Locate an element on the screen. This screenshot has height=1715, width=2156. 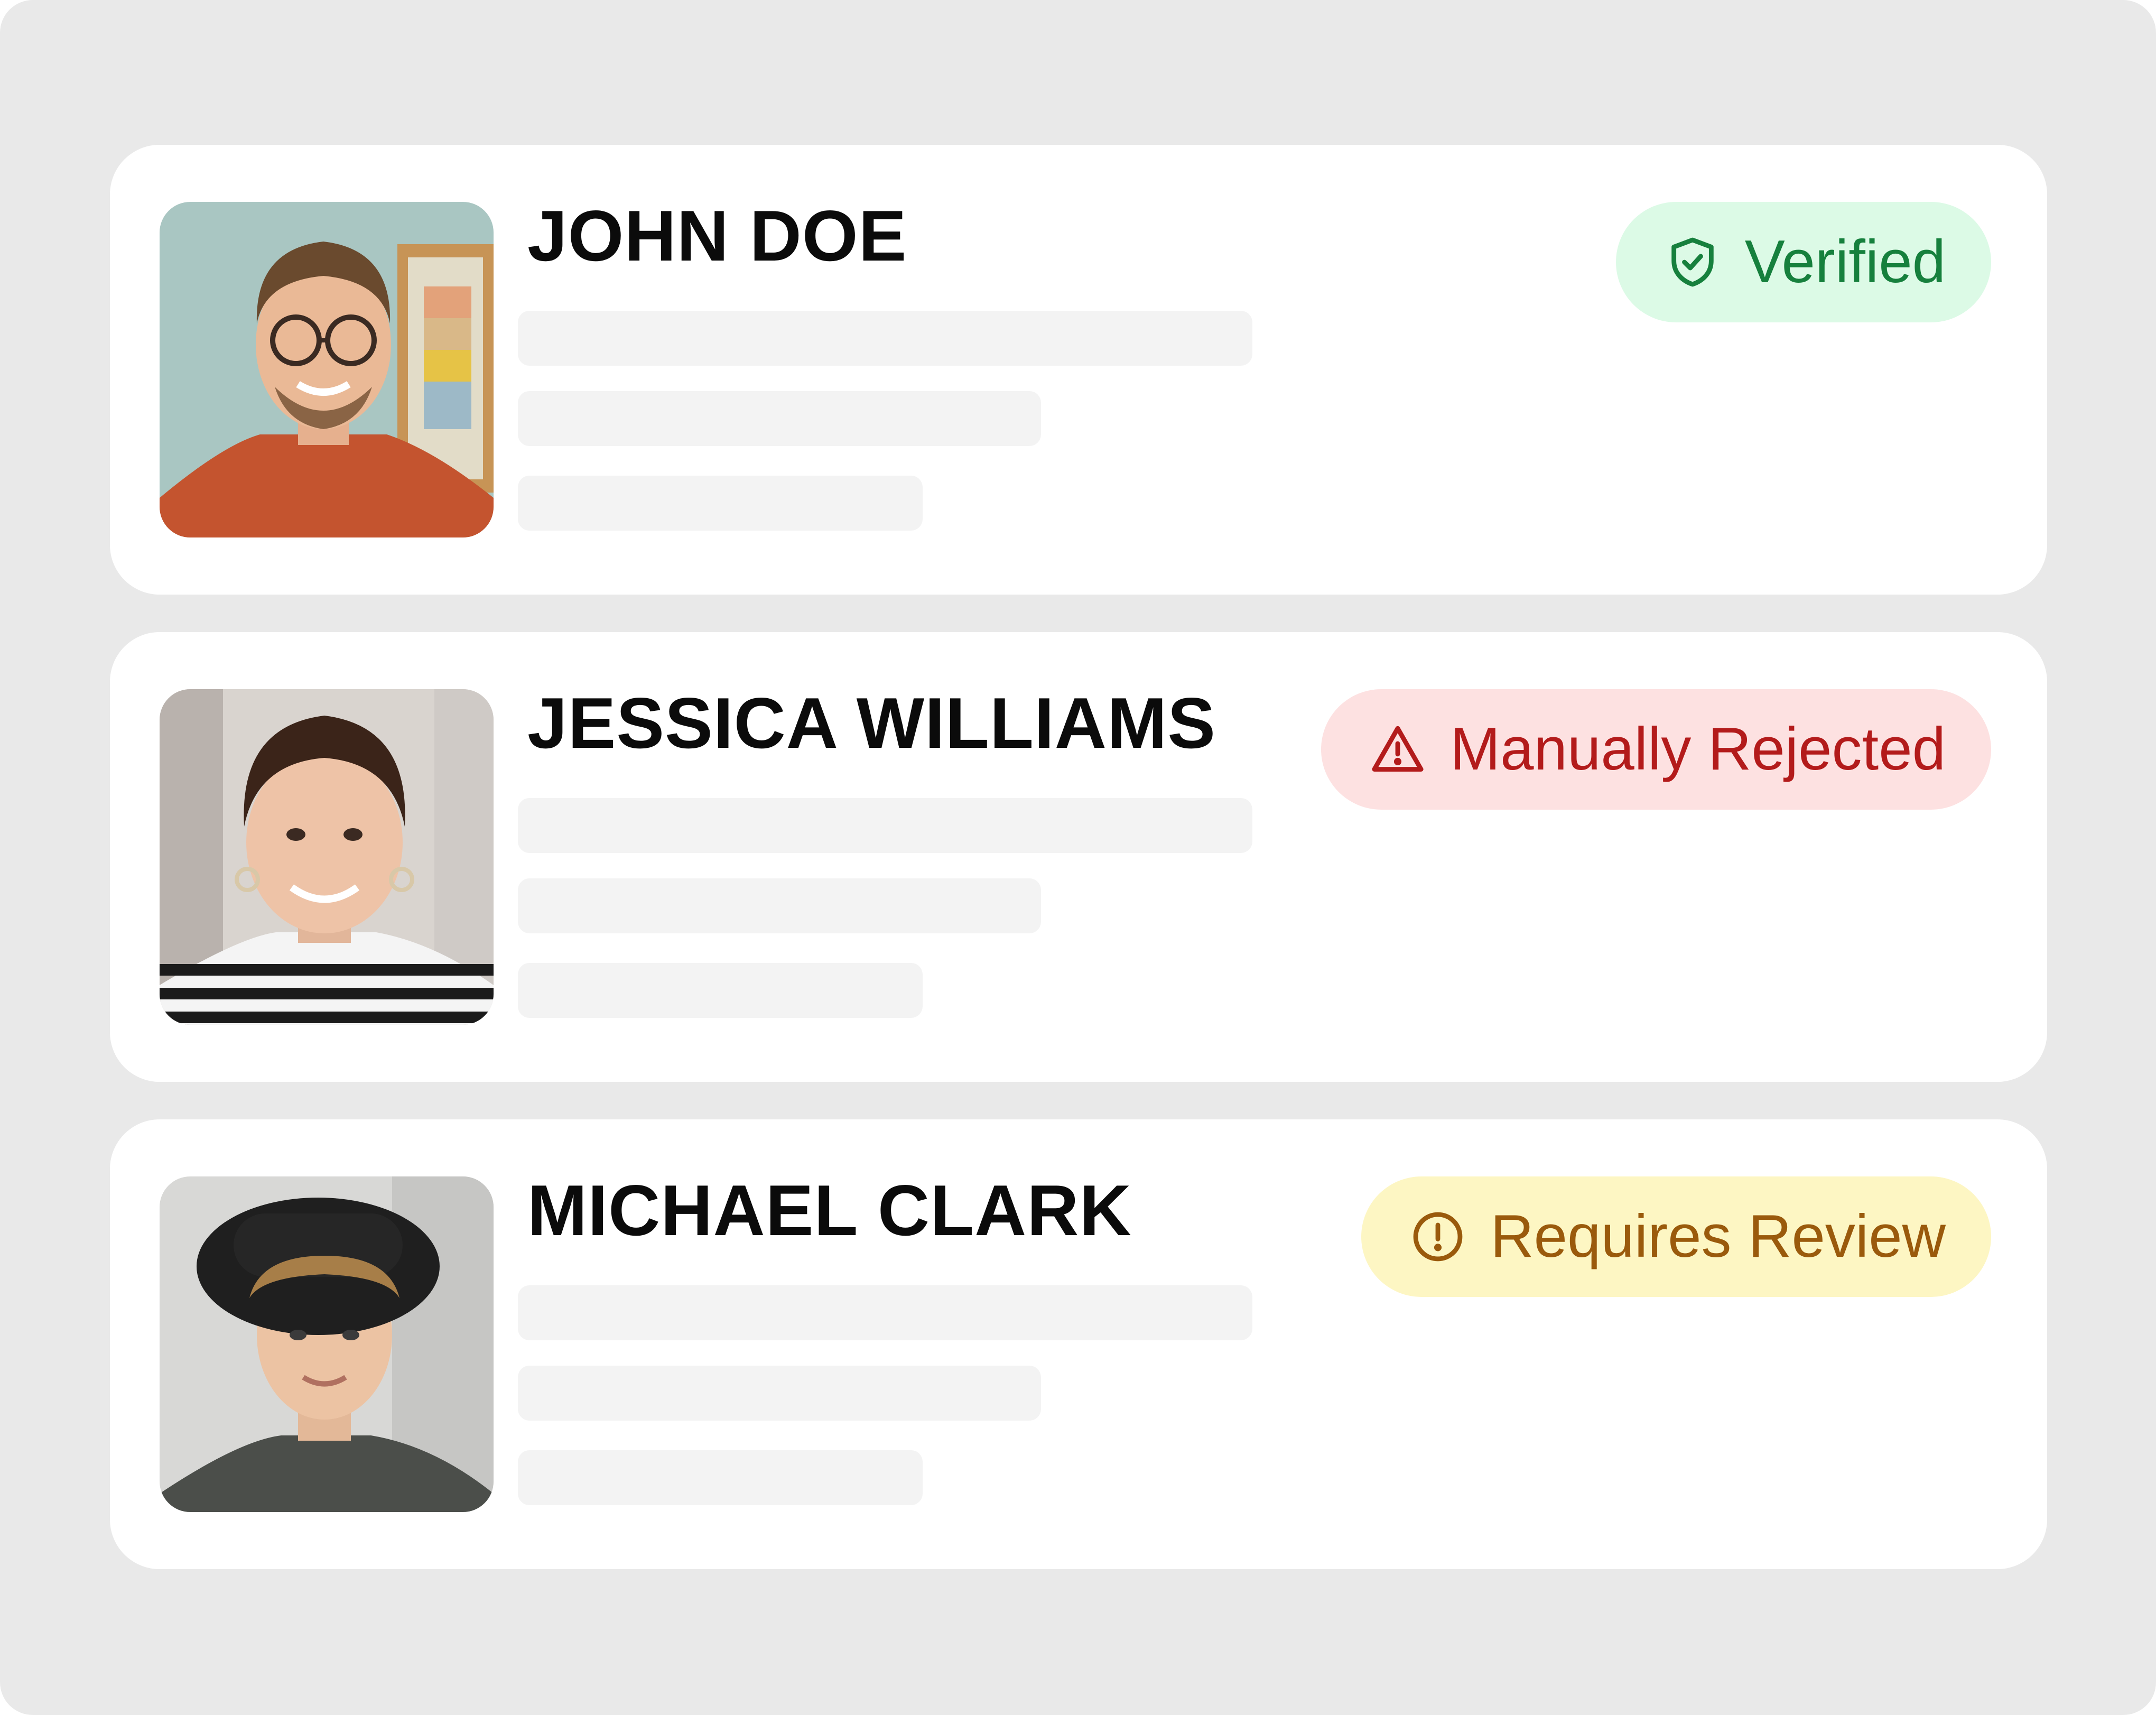
status-badge: Manually Rejected is located at coordinates (1656, 749).